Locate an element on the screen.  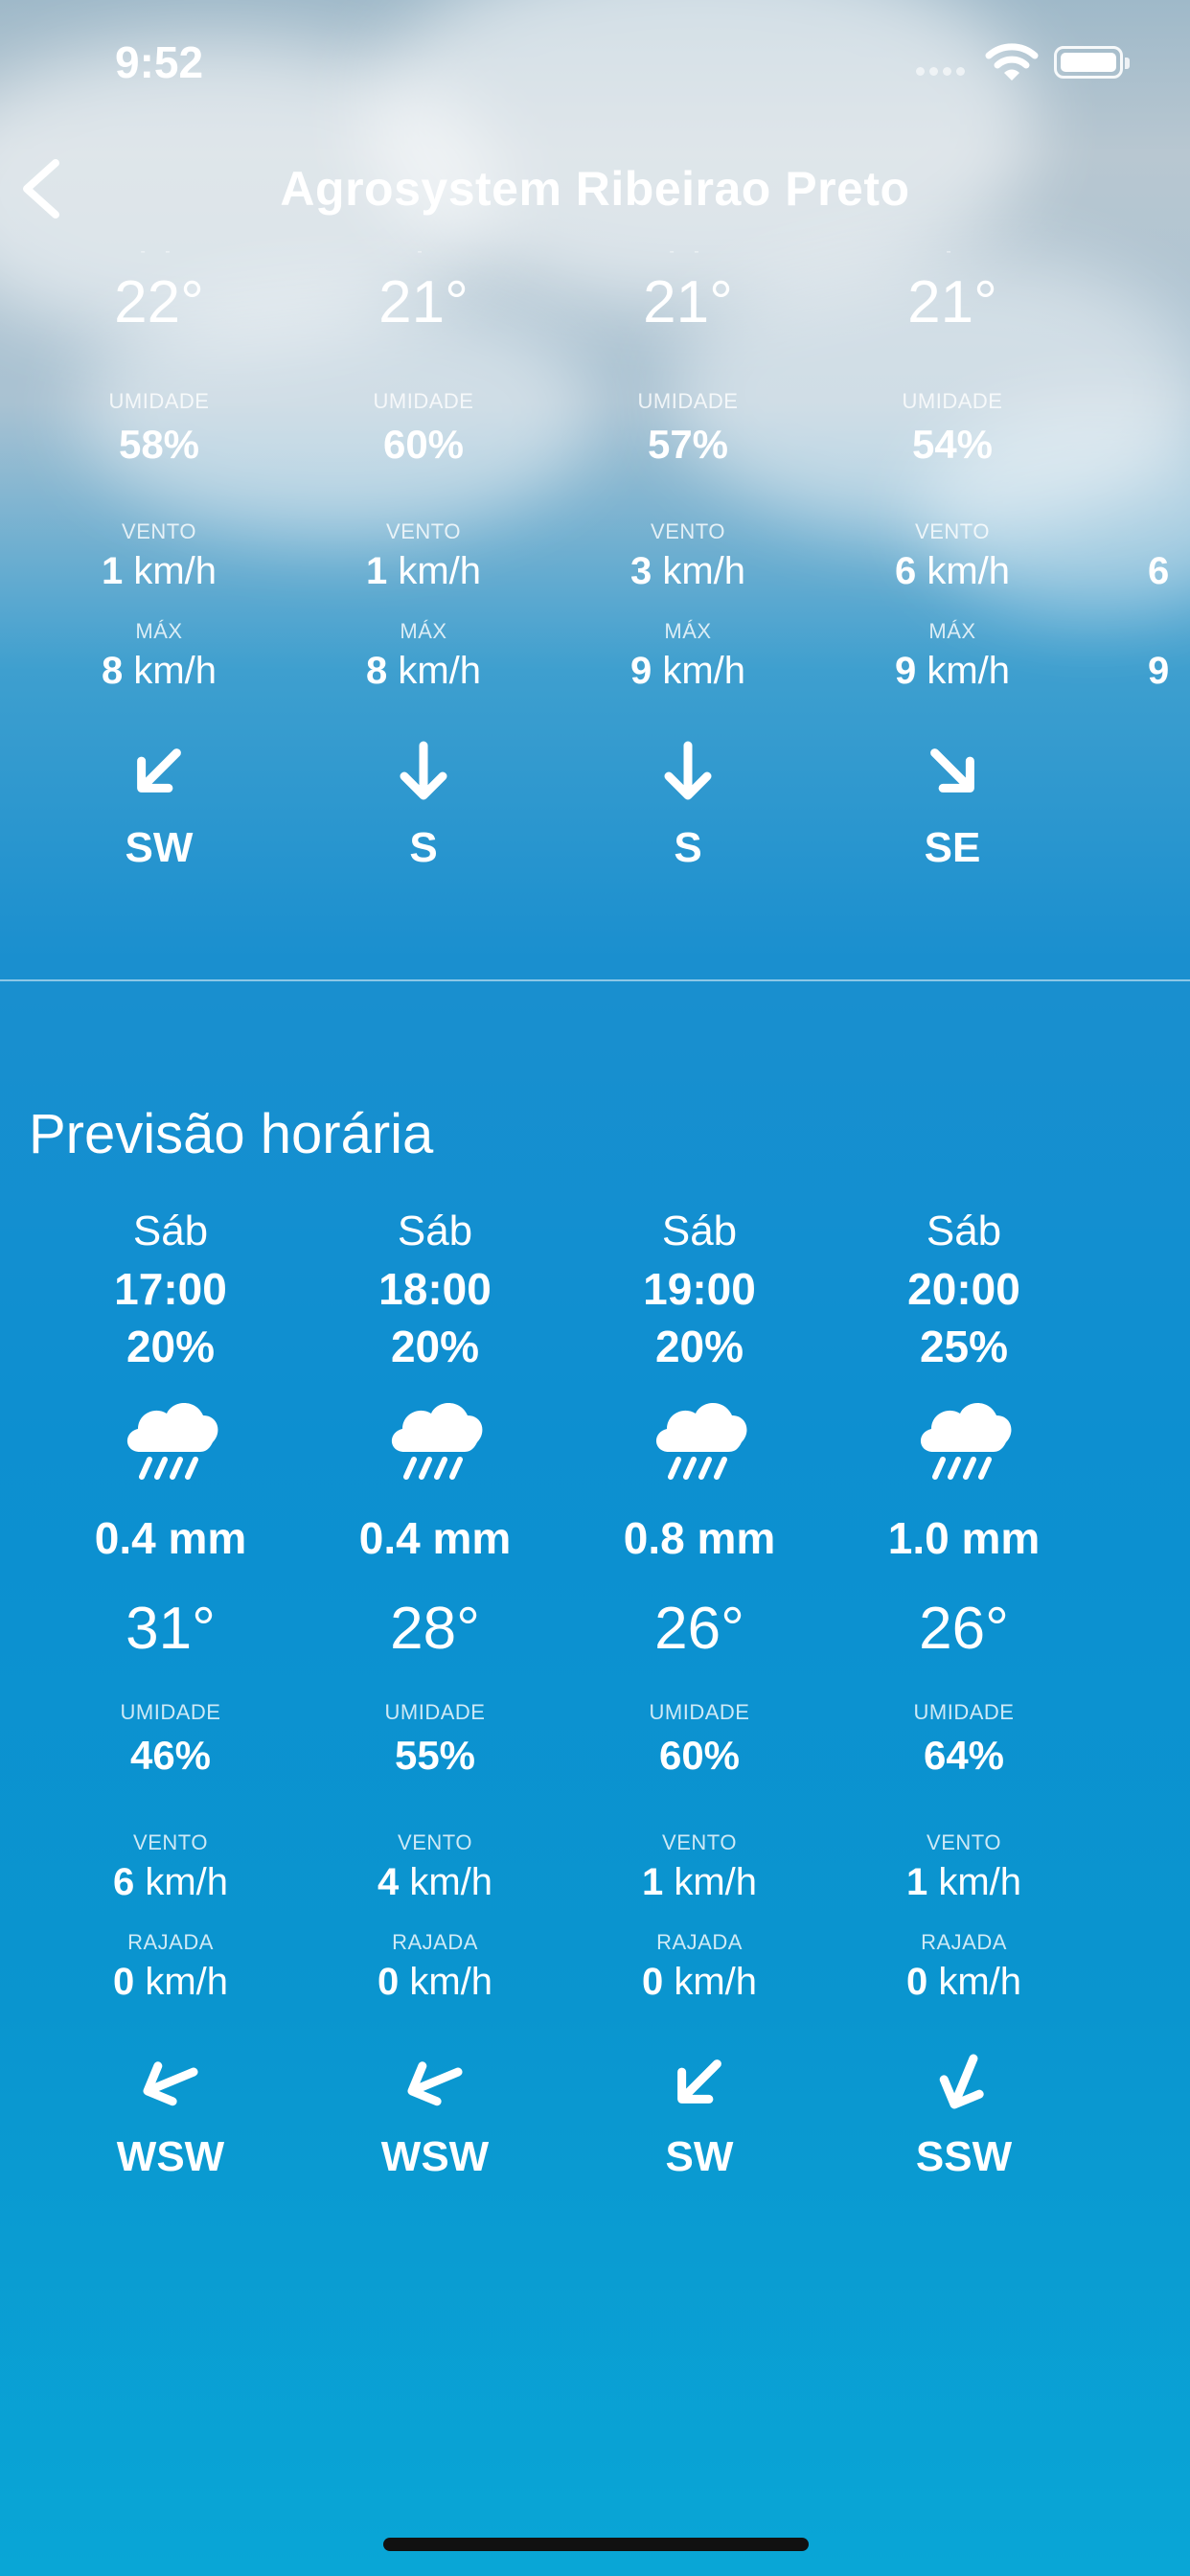
arrow-se-icon is located at coordinates (952, 770).